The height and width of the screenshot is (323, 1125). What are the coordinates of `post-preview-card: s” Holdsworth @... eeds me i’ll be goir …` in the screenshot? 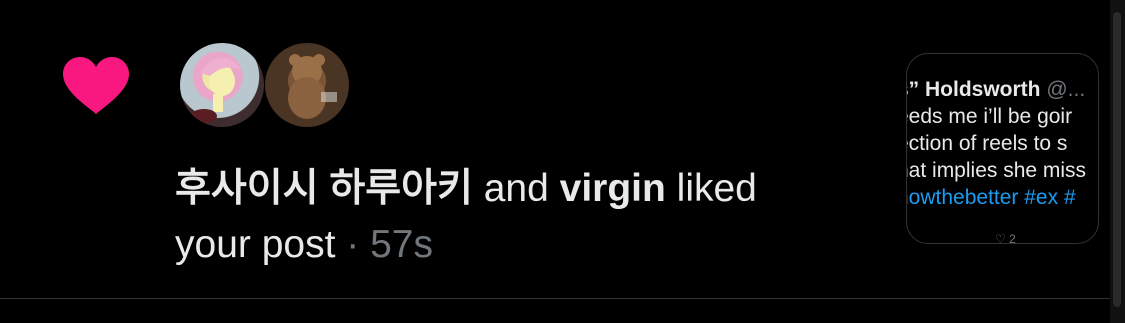 It's located at (1002, 148).